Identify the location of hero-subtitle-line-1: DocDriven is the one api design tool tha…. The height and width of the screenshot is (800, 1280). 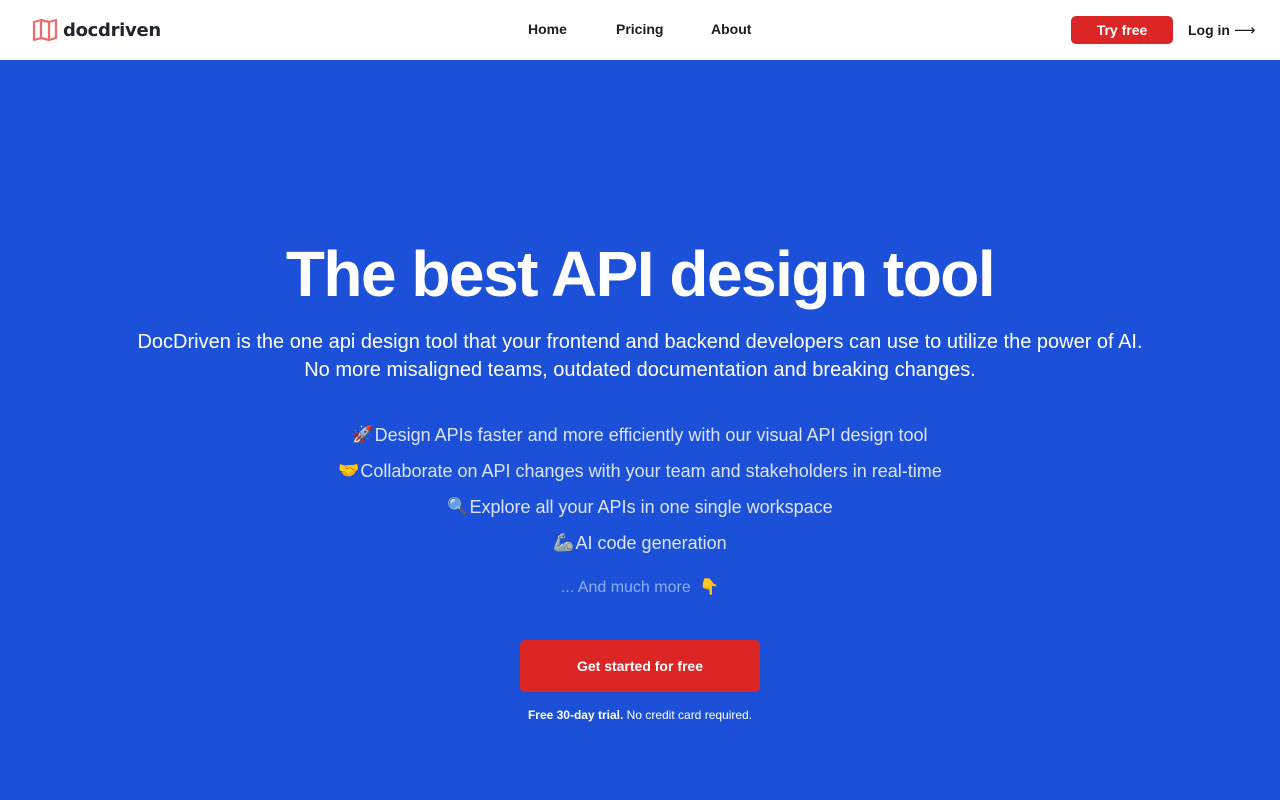
(640, 342).